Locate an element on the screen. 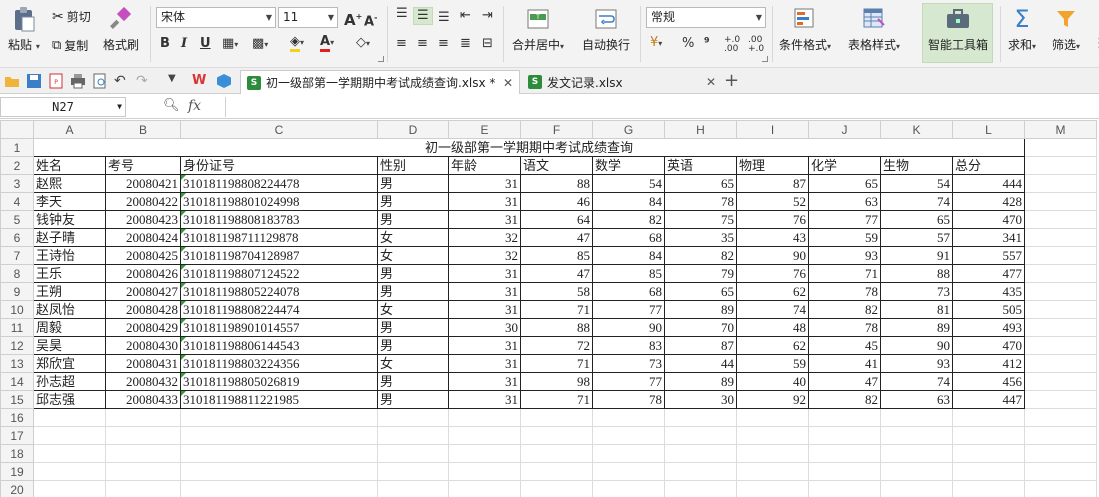 This screenshot has height=497, width=1099. data-cell: 20080423 is located at coordinates (143, 219).